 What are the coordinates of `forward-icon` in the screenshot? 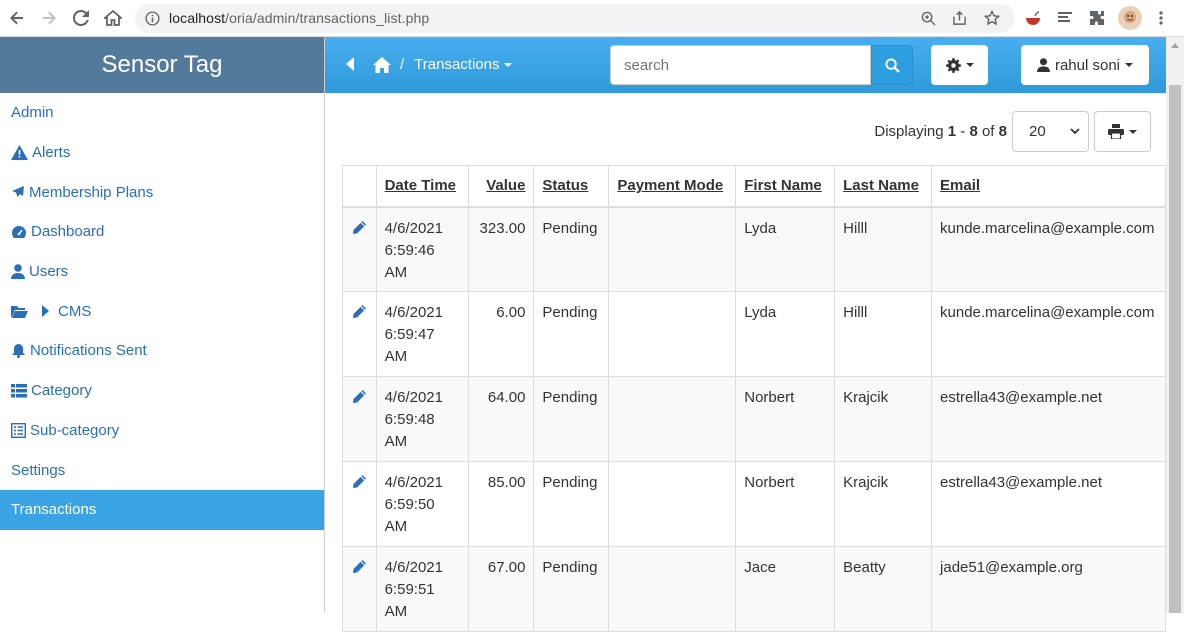 It's located at (49, 18).